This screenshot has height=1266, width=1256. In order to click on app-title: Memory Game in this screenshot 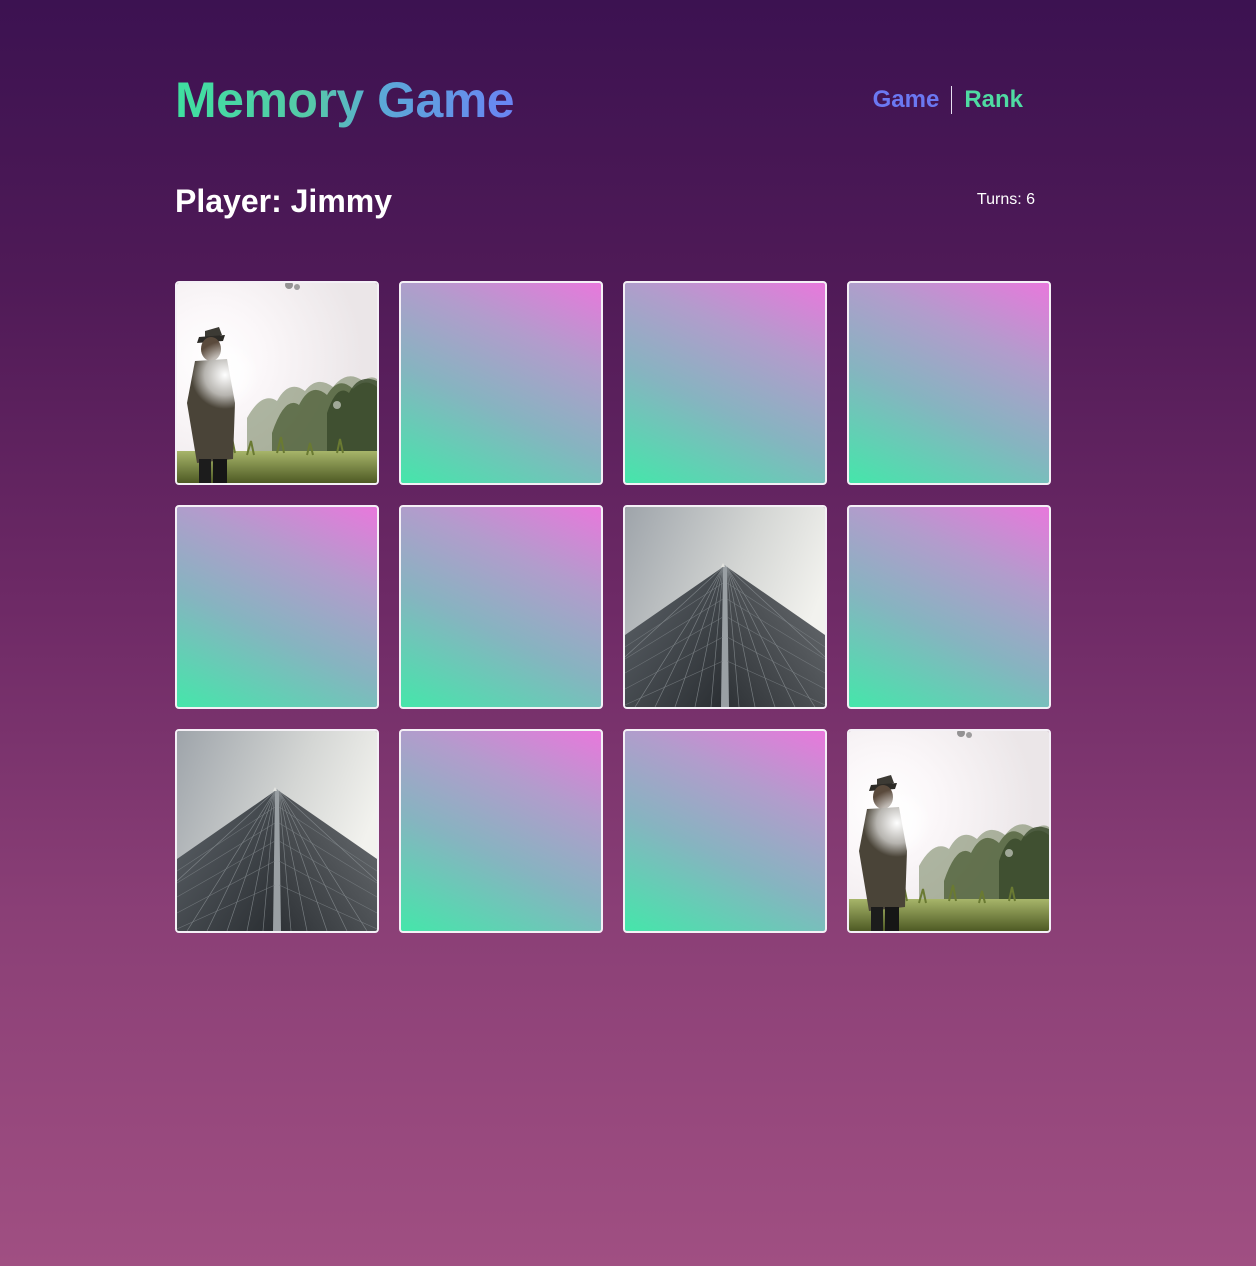, I will do `click(345, 100)`.